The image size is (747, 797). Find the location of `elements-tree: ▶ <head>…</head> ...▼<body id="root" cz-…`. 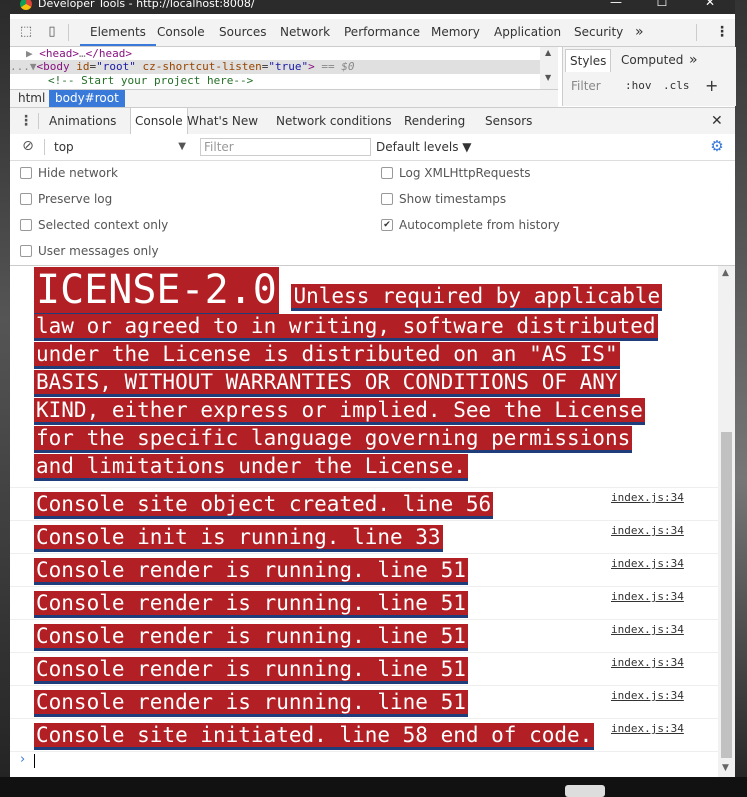

elements-tree: ▶ <head>…</head> ...▼<body id="root" cz-… is located at coordinates (284, 68).